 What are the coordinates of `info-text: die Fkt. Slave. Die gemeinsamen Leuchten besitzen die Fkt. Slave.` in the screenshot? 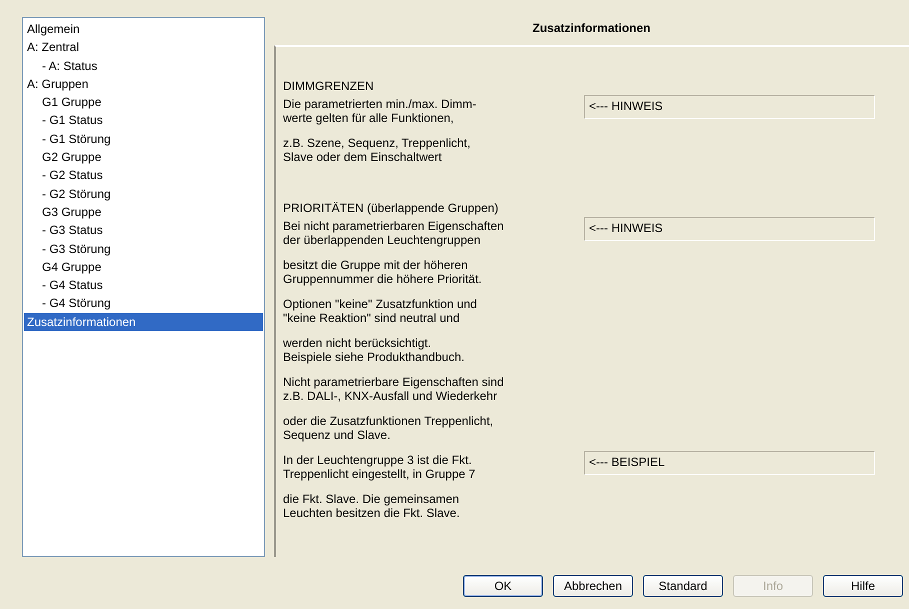 It's located at (372, 506).